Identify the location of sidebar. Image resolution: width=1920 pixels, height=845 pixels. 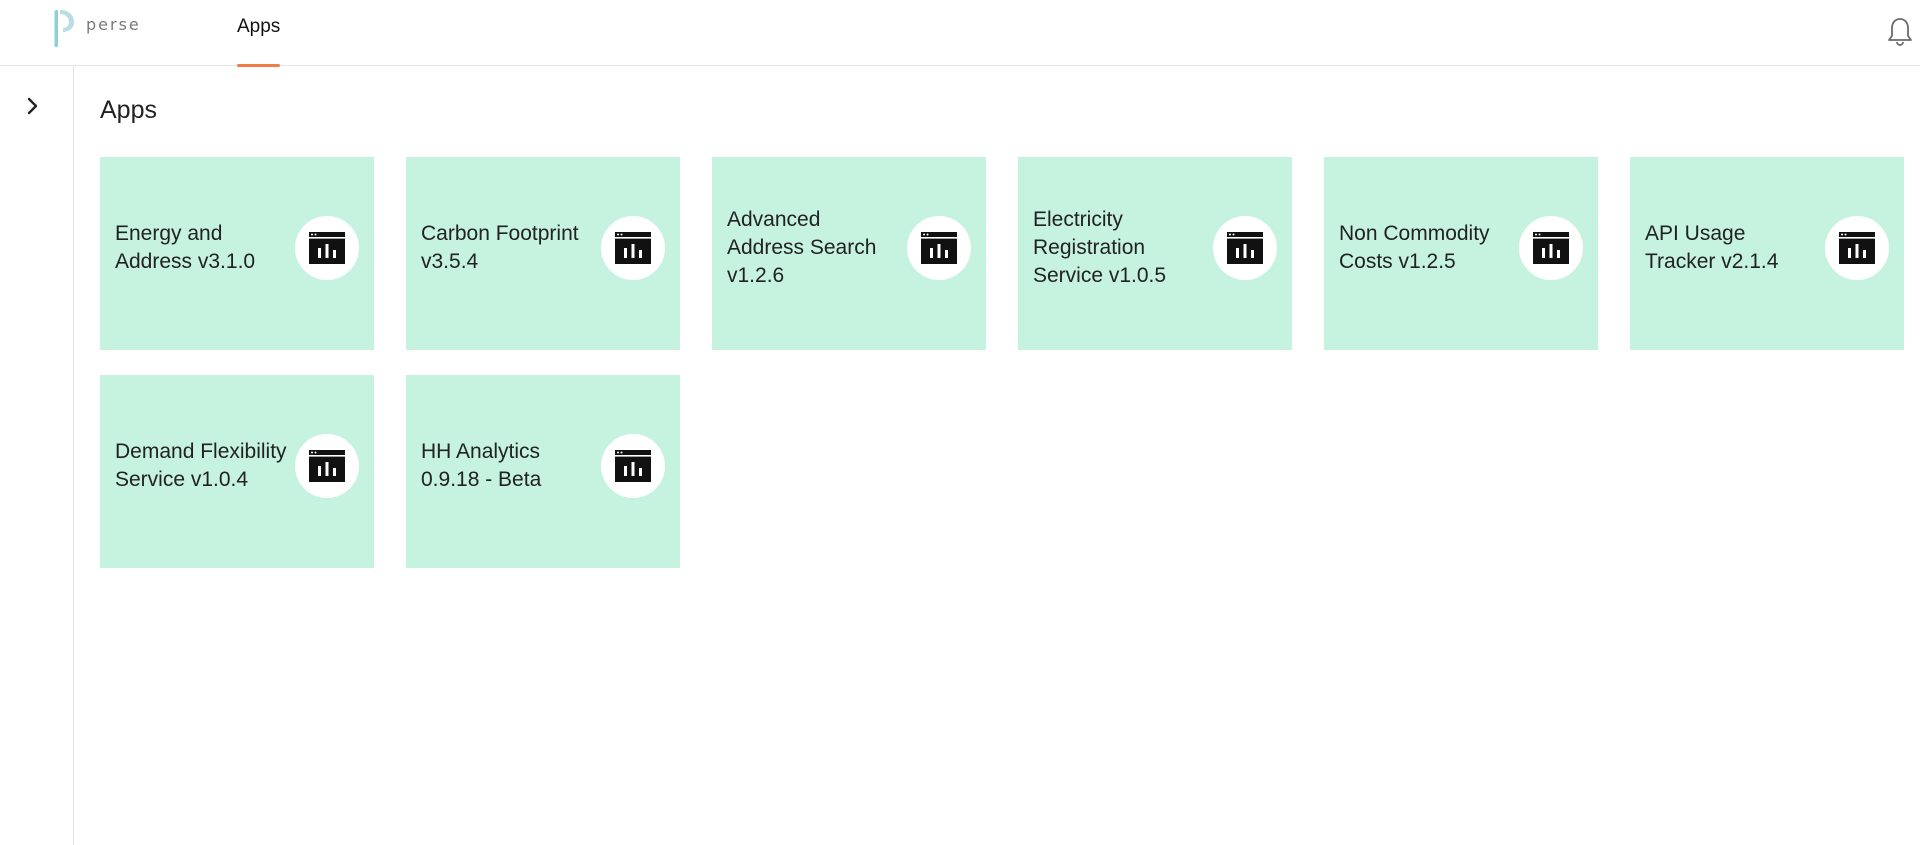
(37, 455).